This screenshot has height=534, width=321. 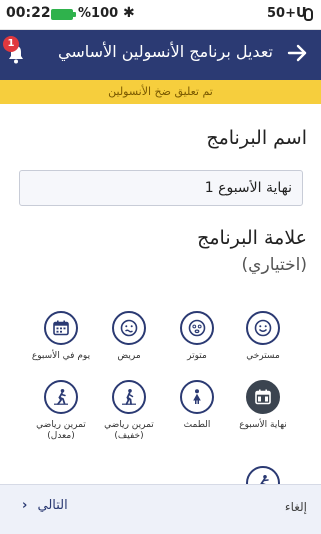 I want to click on tag-weekend: نهاية الأسبوع, so click(x=263, y=405).